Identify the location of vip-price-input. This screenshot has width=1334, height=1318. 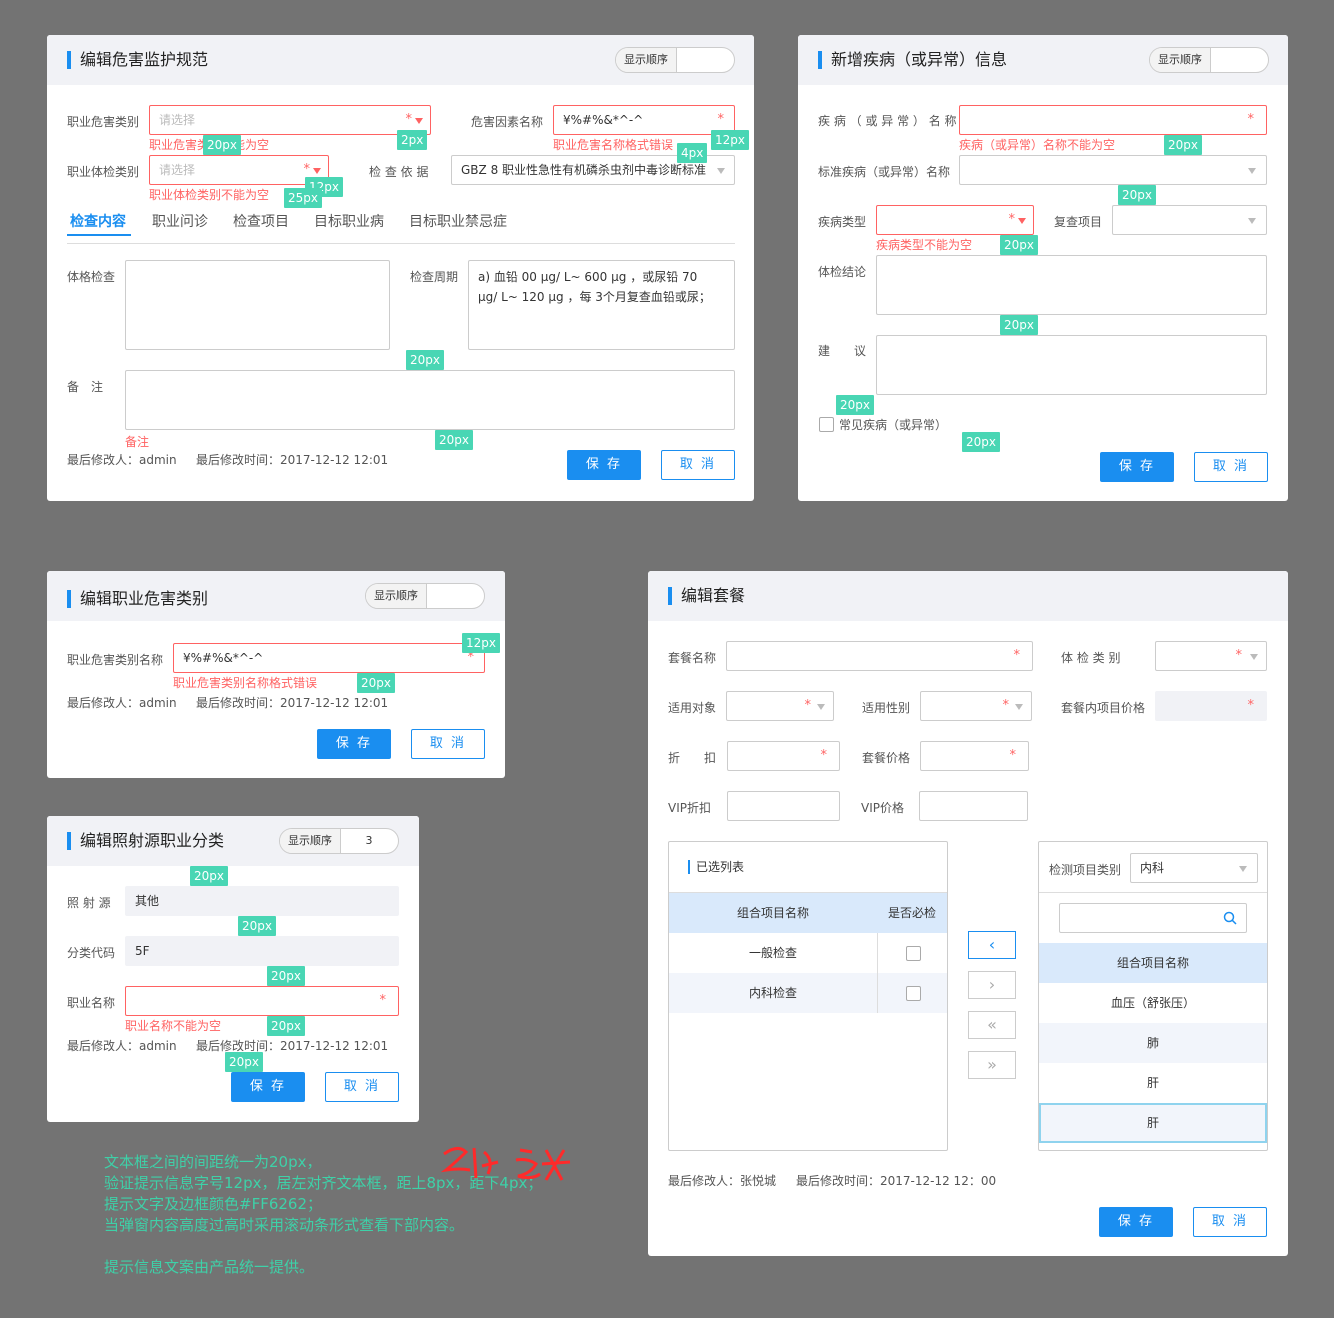
(973, 806).